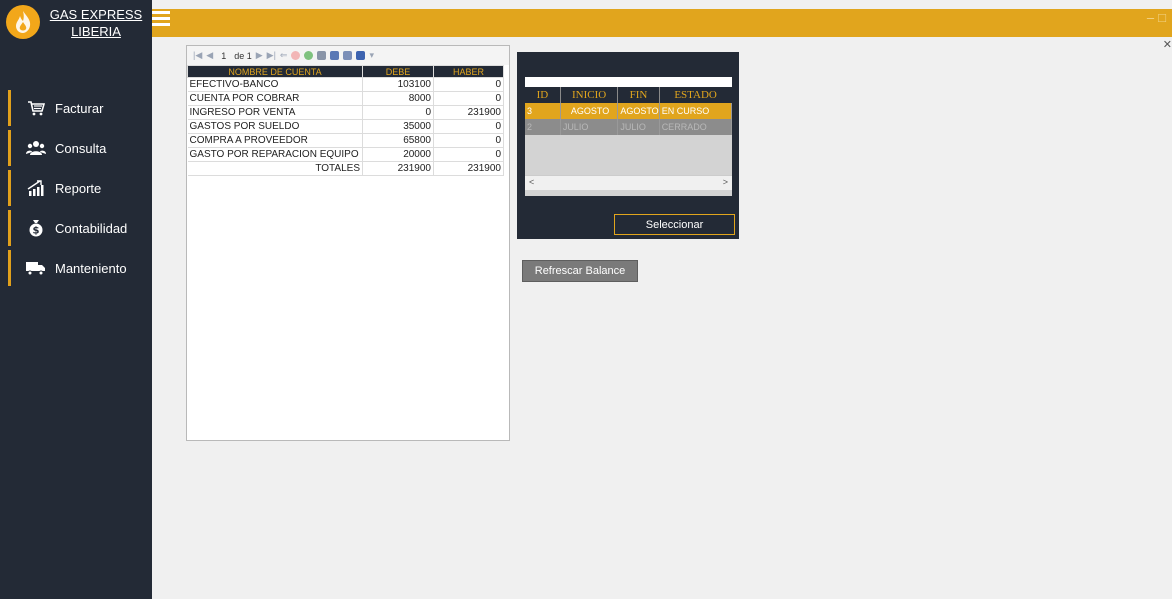  I want to click on column-header: DEBE, so click(398, 71).